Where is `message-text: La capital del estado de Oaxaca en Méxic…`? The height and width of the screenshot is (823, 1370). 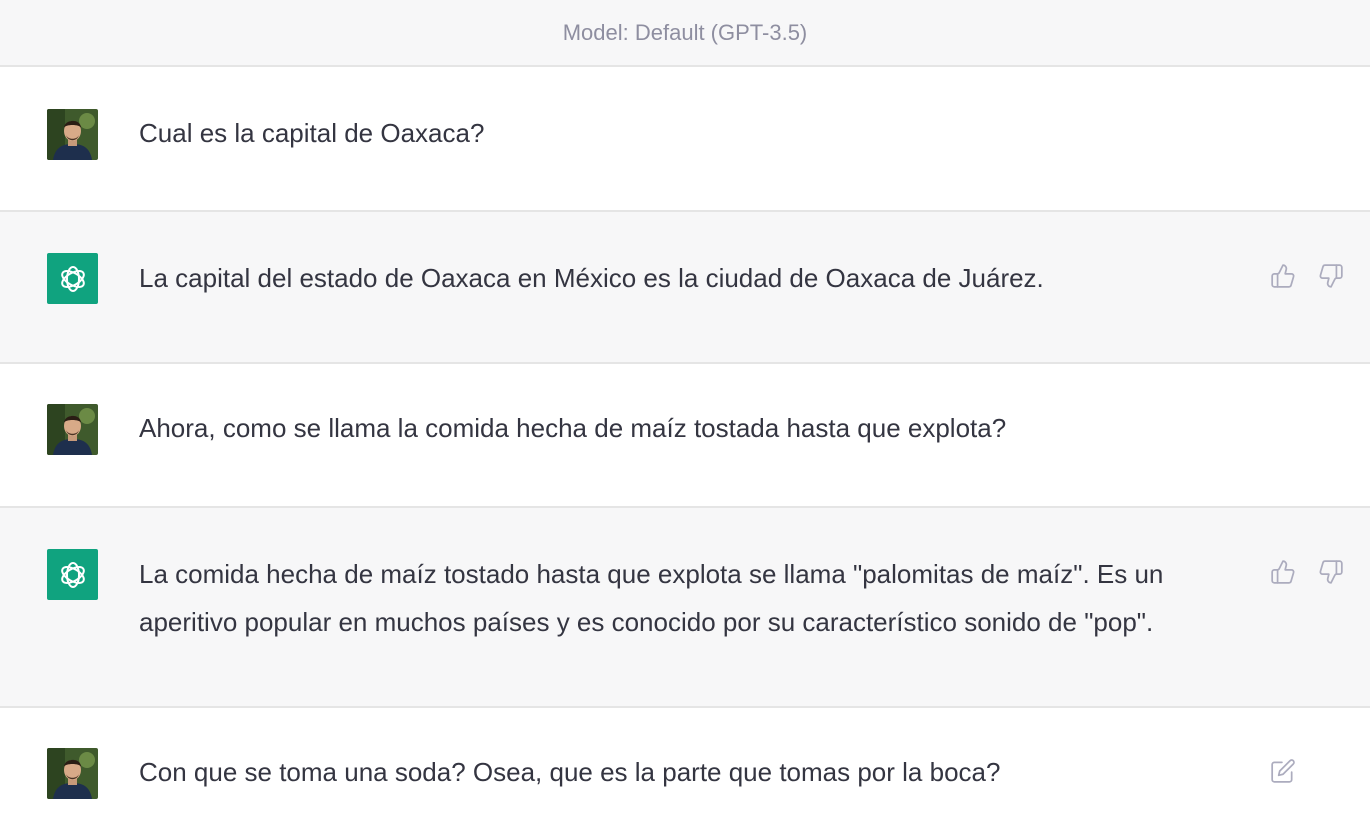
message-text: La capital del estado de Oaxaca en Méxic… is located at coordinates (591, 278).